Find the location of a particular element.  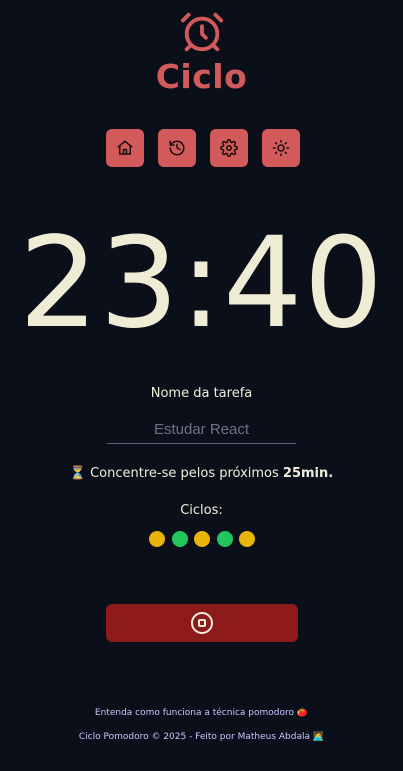

theme-toggle-button is located at coordinates (281, 148).